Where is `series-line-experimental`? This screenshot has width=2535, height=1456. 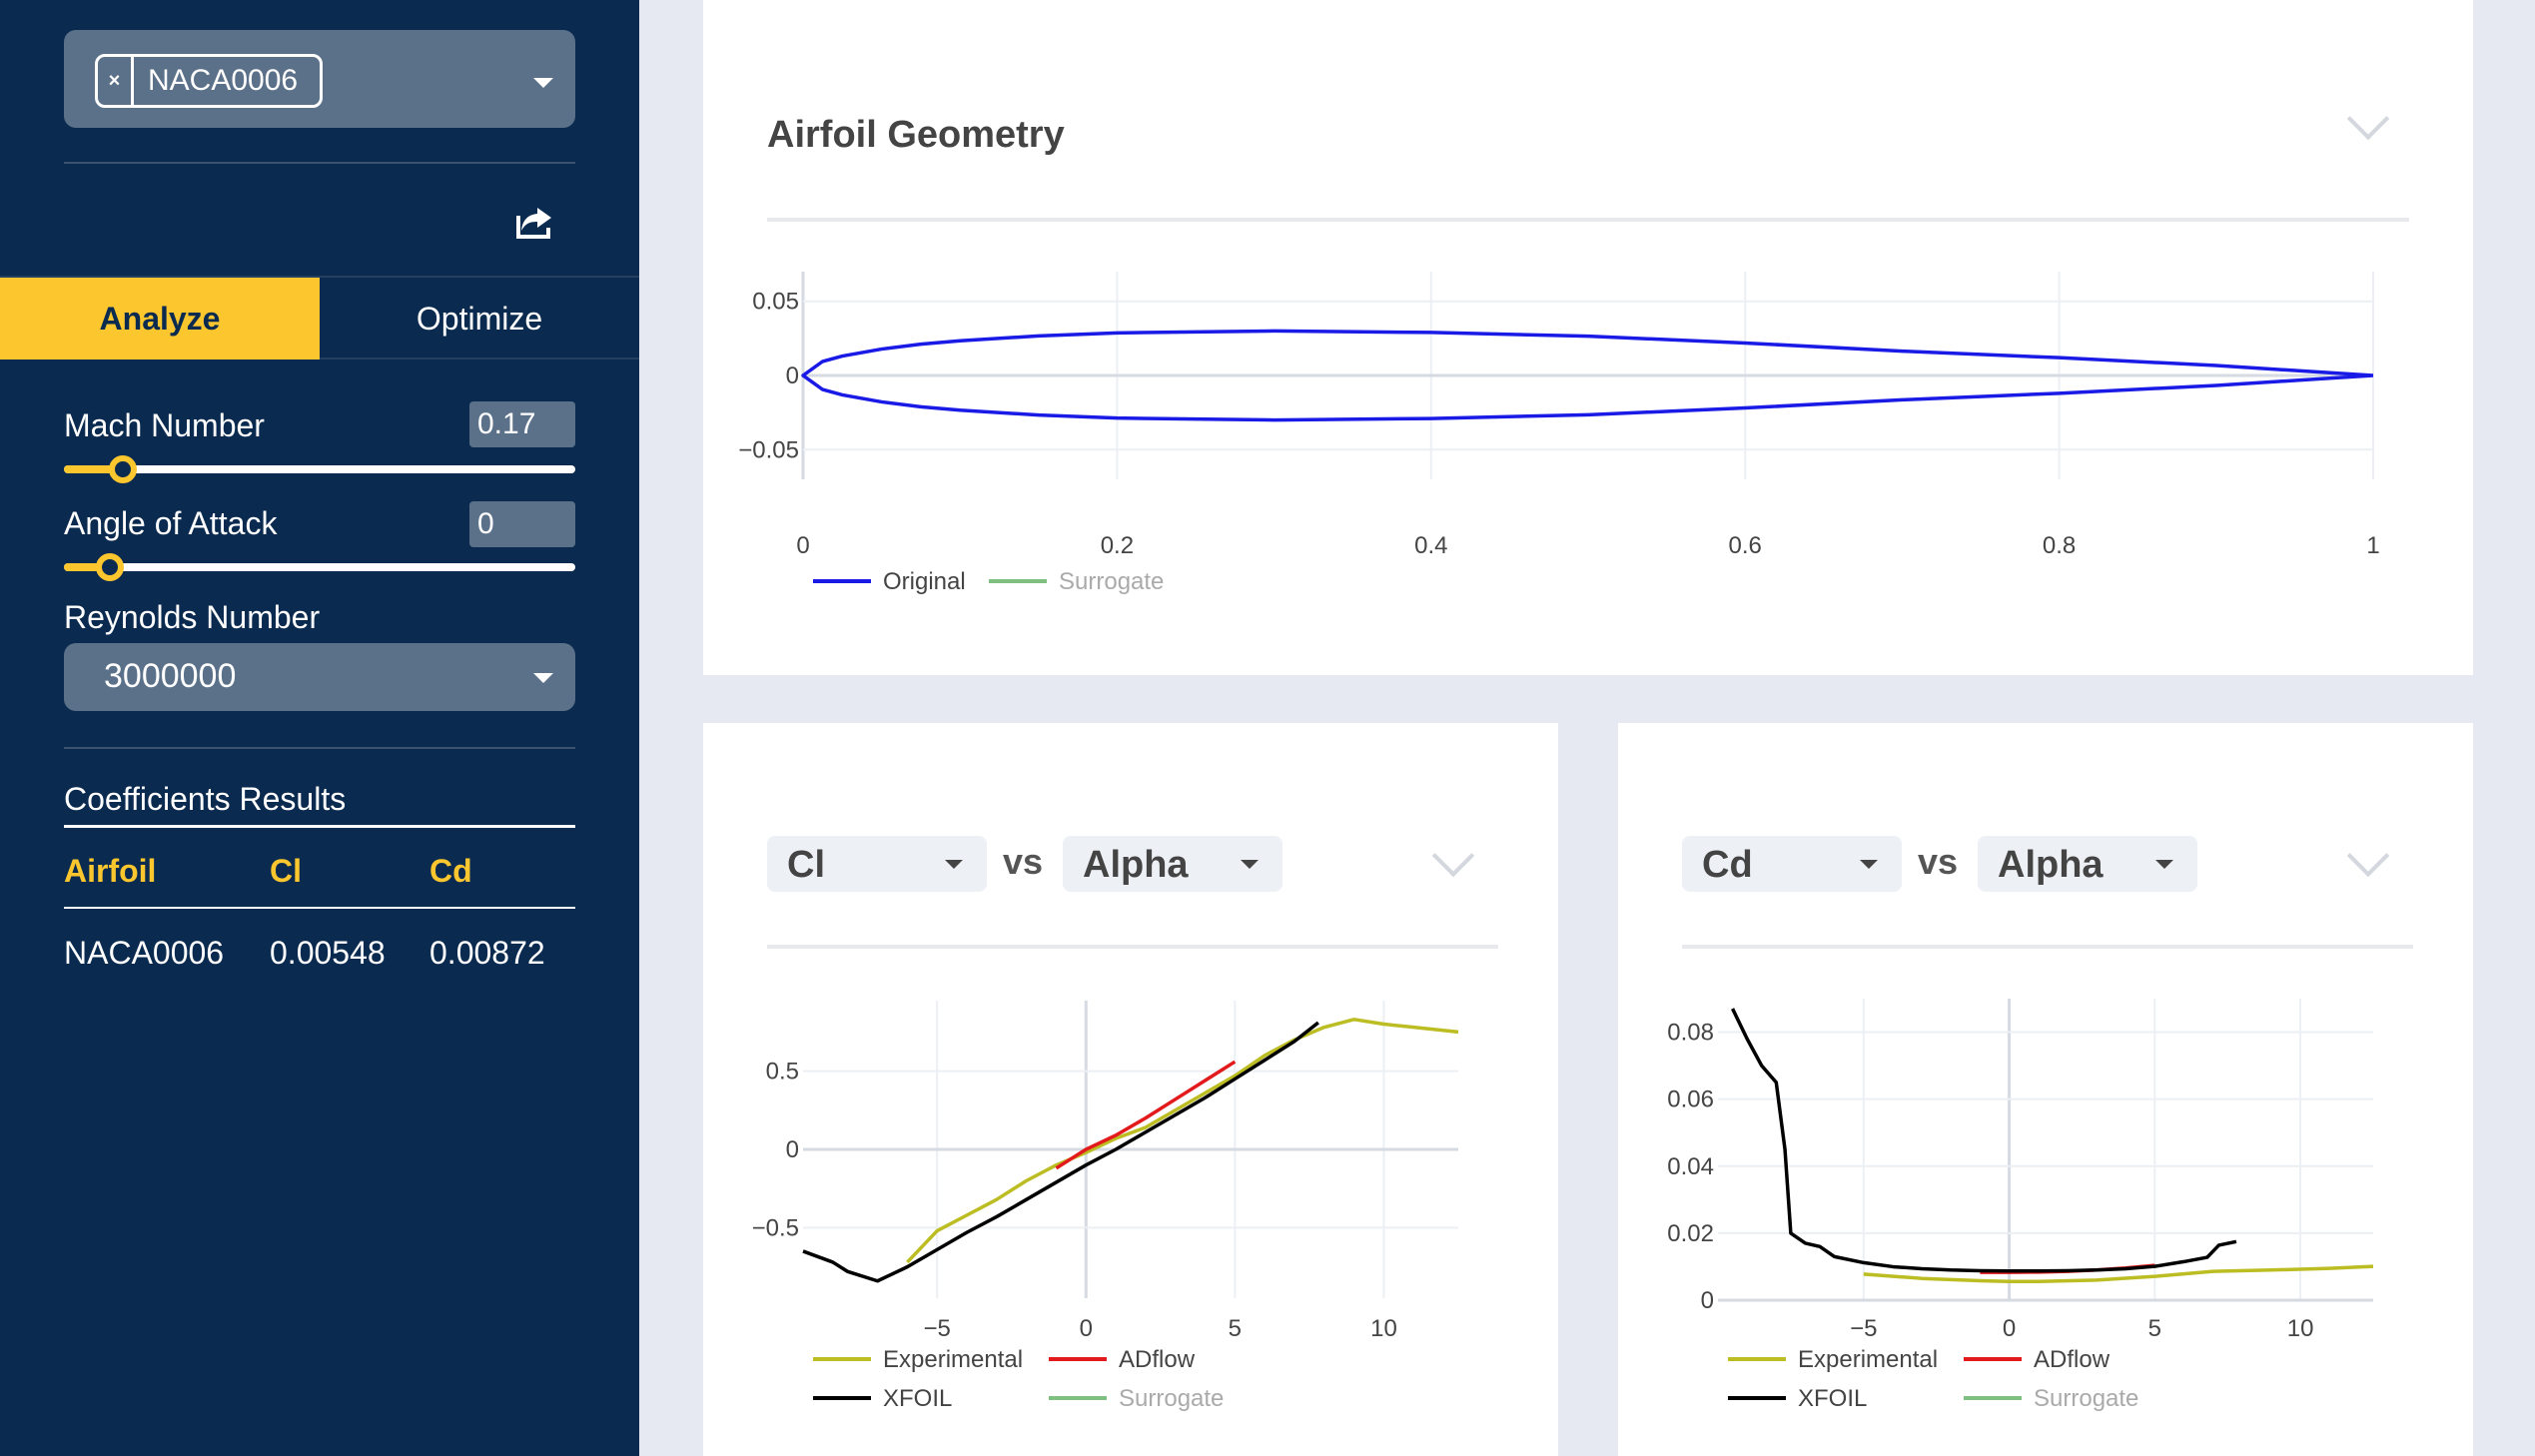 series-line-experimental is located at coordinates (1182, 1141).